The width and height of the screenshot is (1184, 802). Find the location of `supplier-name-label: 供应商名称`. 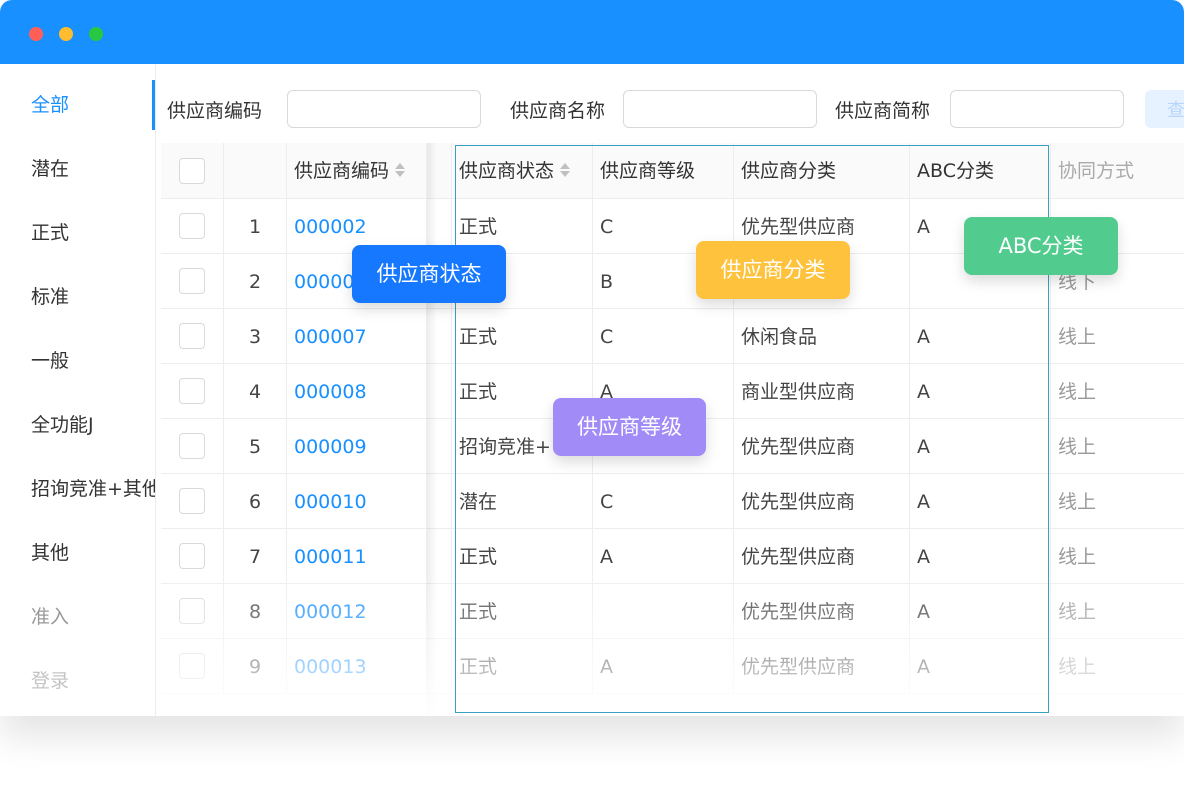

supplier-name-label: 供应商名称 is located at coordinates (558, 111).